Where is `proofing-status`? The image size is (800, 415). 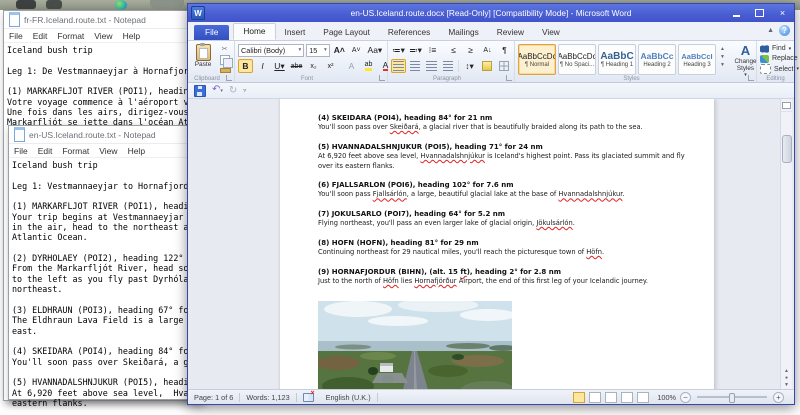
proofing-status is located at coordinates (308, 397).